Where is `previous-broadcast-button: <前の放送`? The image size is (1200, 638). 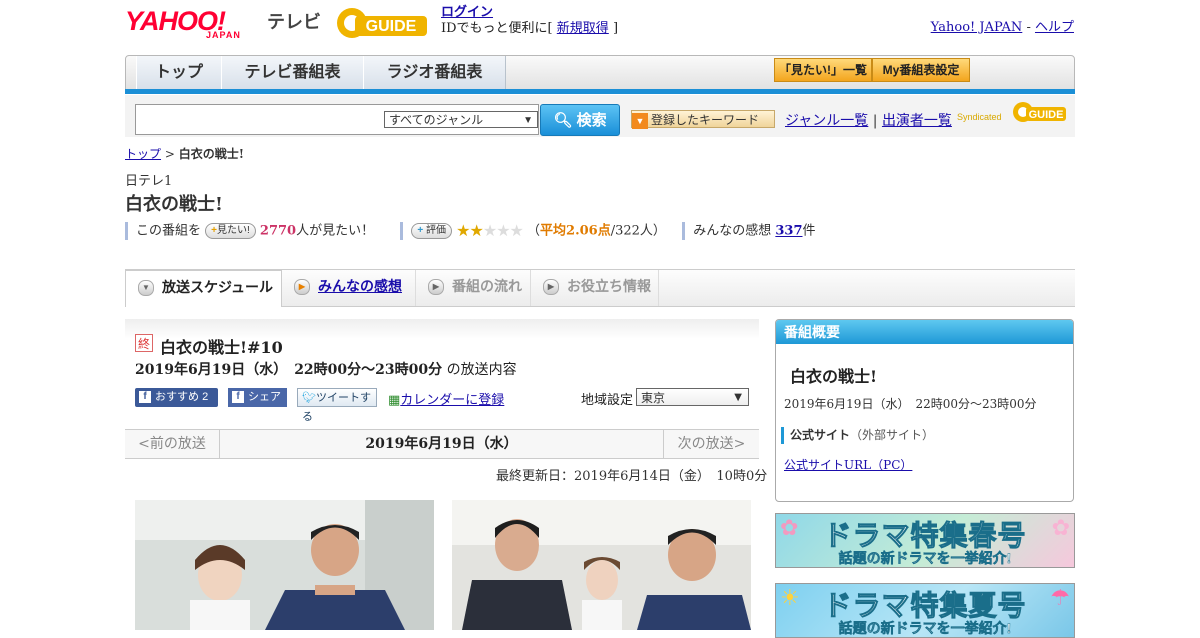 previous-broadcast-button: <前の放送 is located at coordinates (172, 444).